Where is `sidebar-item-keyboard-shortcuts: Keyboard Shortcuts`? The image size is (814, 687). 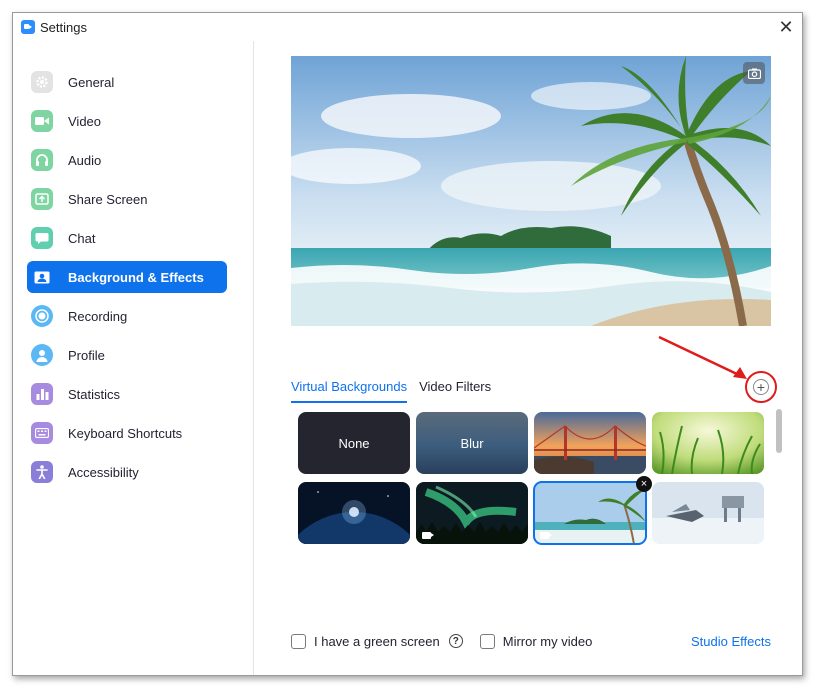
sidebar-item-keyboard-shortcuts: Keyboard Shortcuts is located at coordinates (127, 433).